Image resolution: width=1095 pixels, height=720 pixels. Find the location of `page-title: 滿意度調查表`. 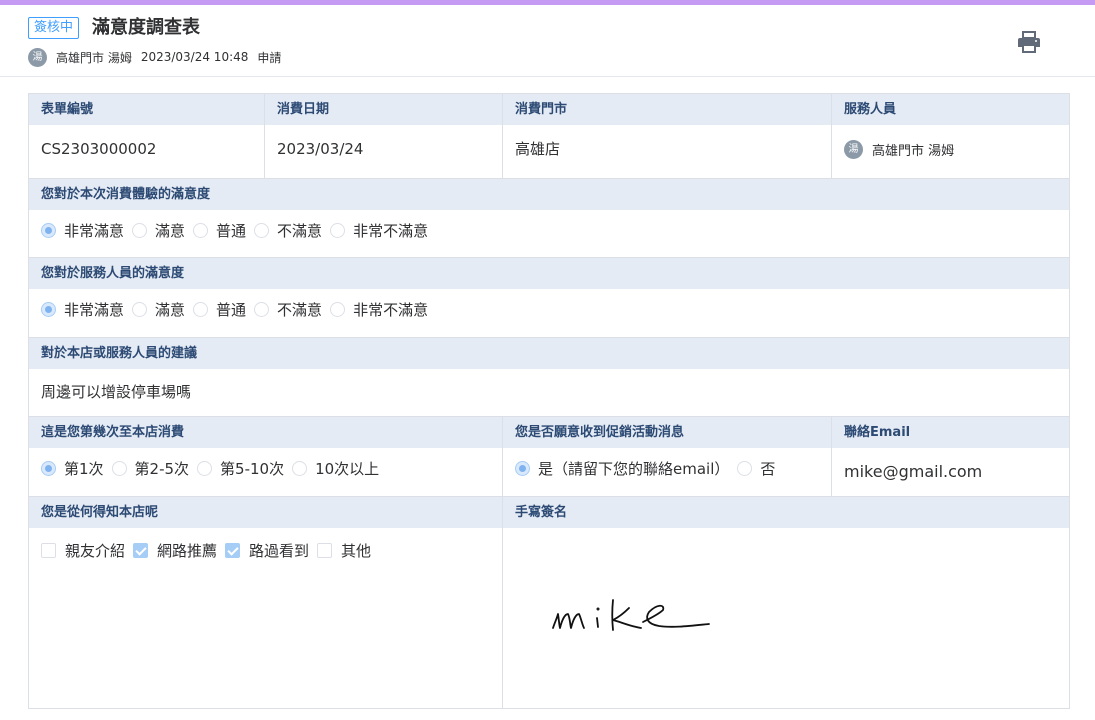

page-title: 滿意度調查表 is located at coordinates (146, 27).